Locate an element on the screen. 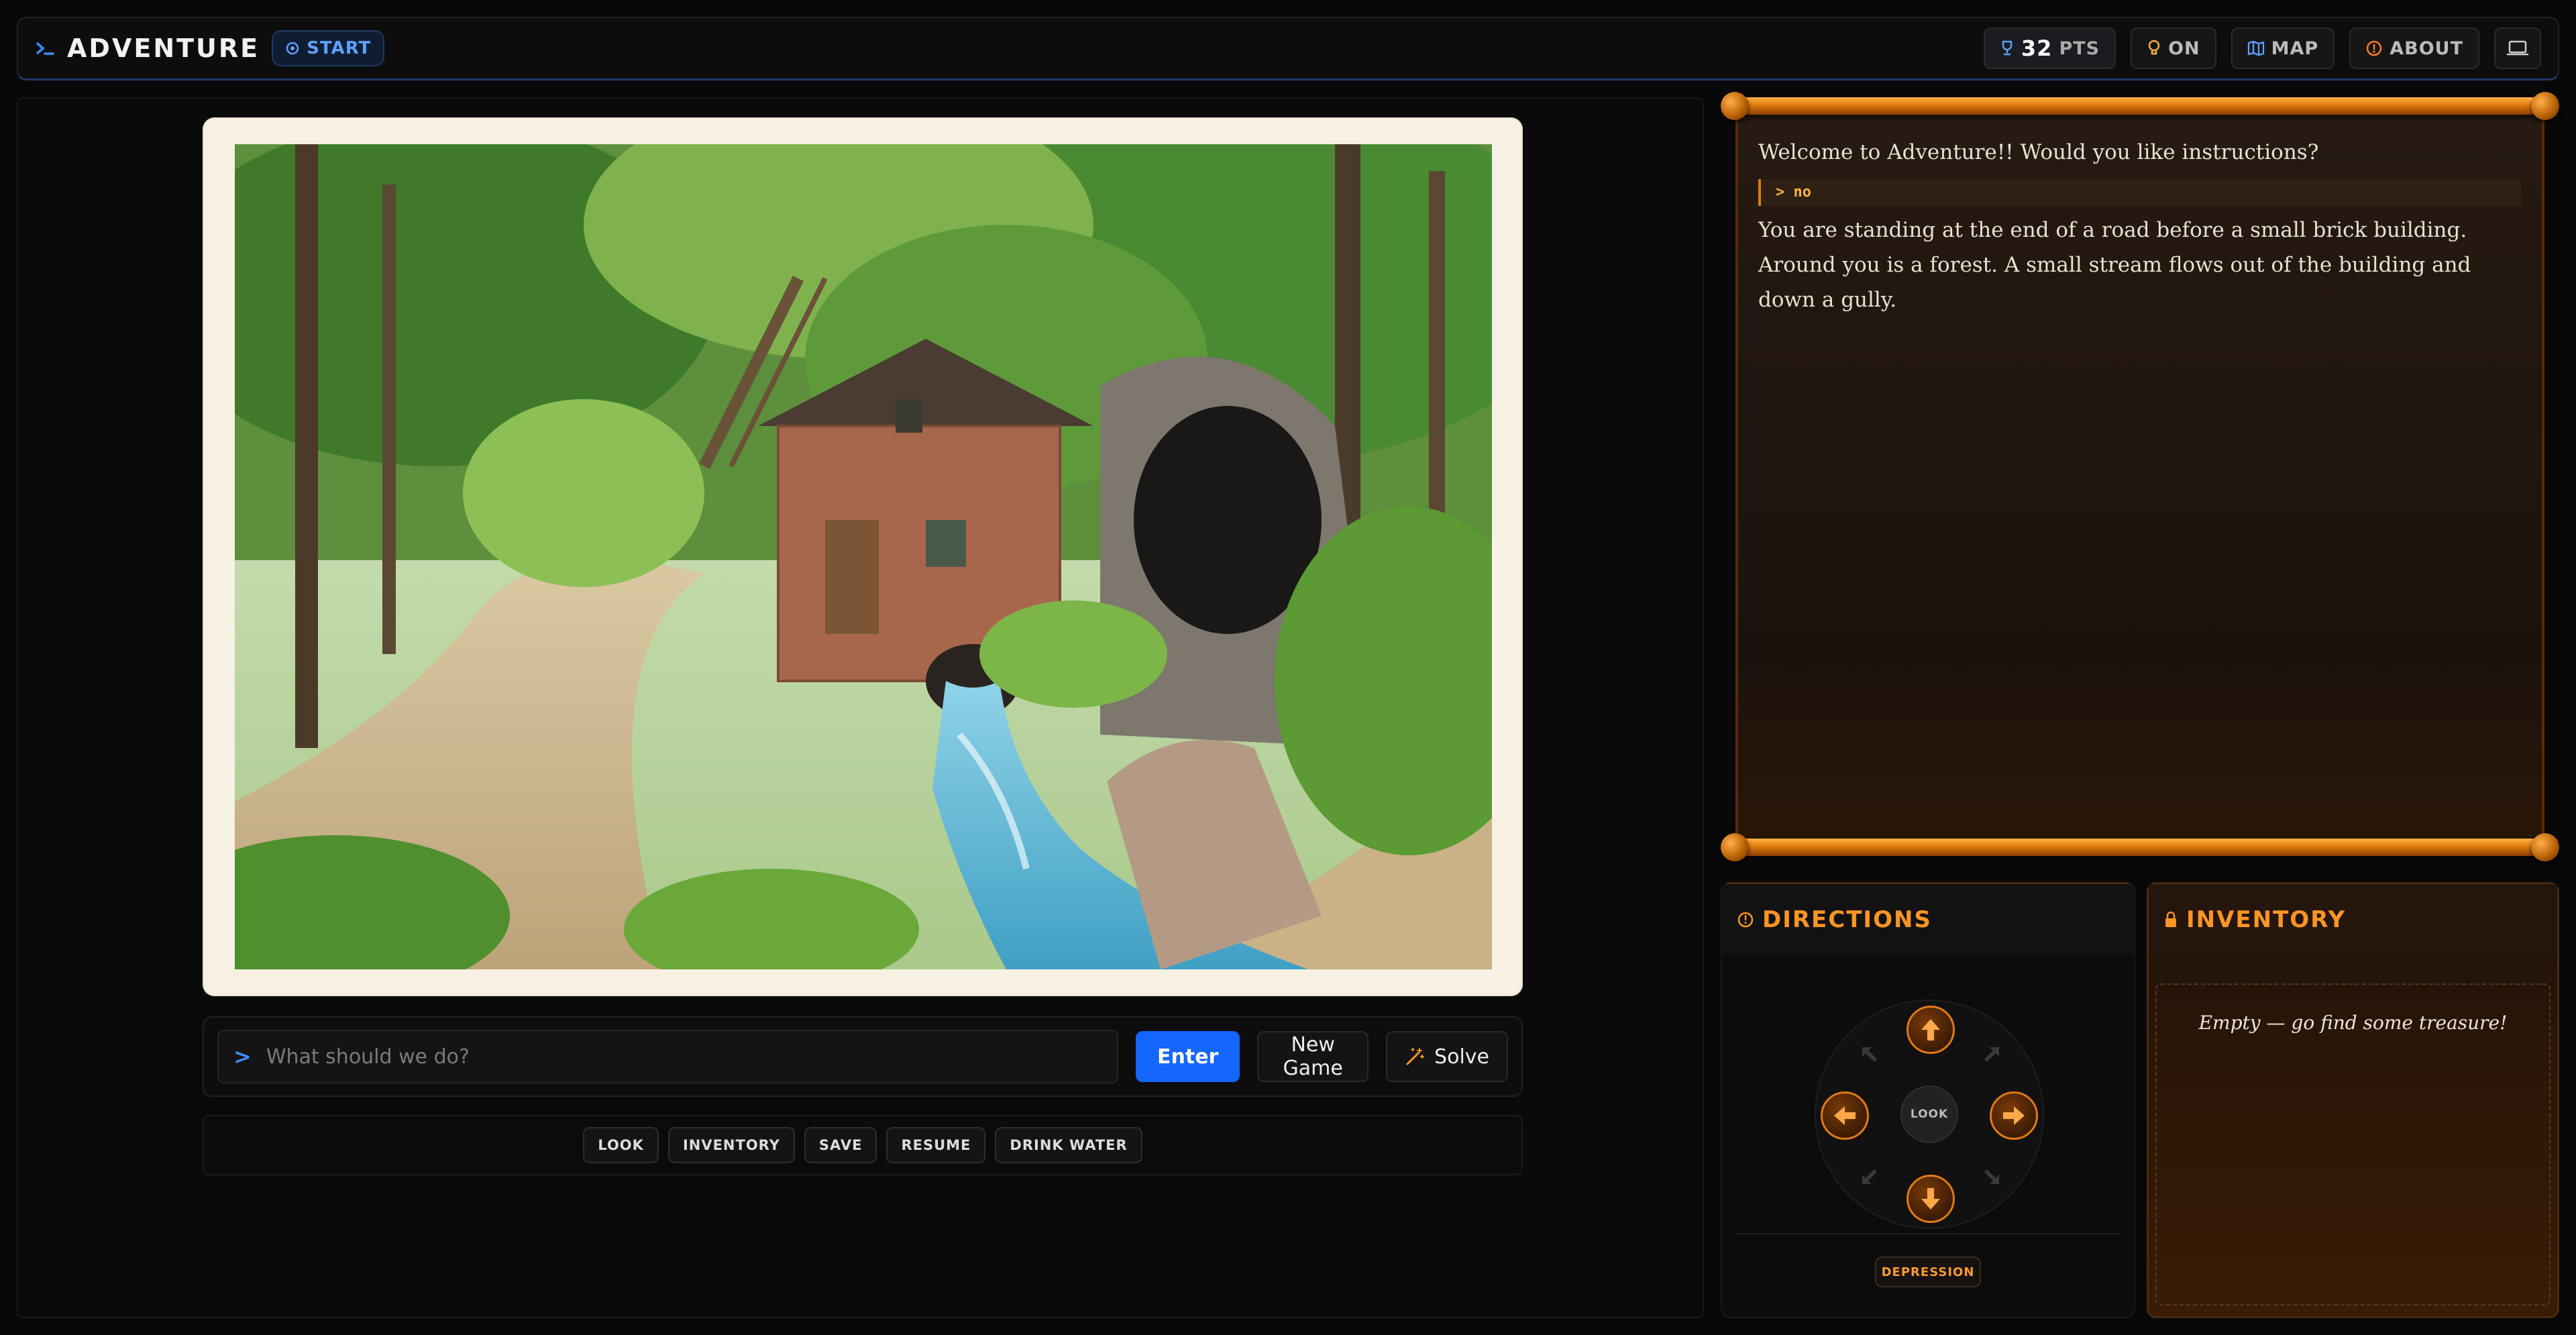 The image size is (2576, 1335). go-northwest-button is located at coordinates (1869, 1054).